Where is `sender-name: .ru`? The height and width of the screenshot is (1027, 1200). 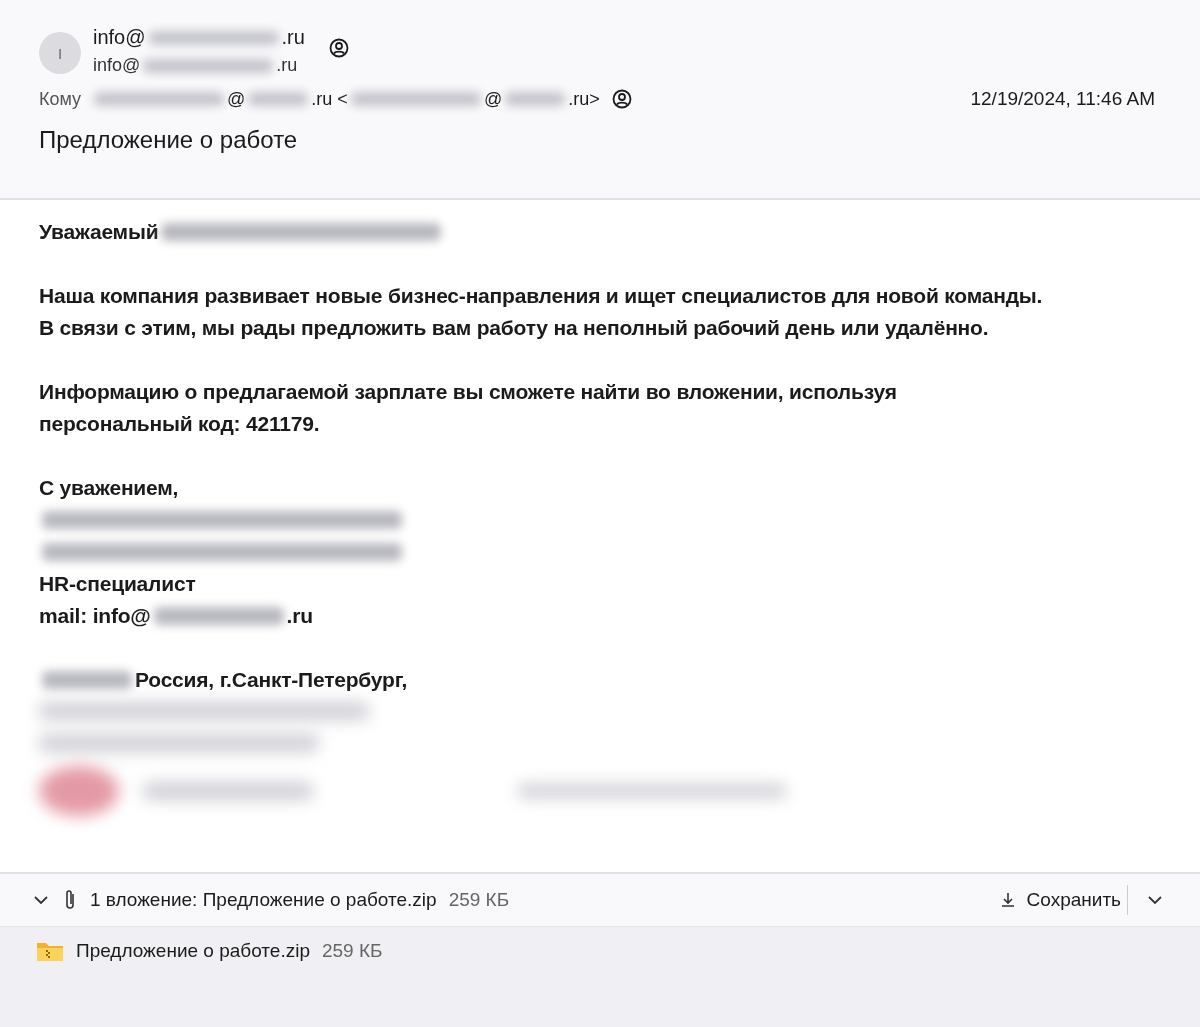
sender-name: .ru is located at coordinates (293, 37).